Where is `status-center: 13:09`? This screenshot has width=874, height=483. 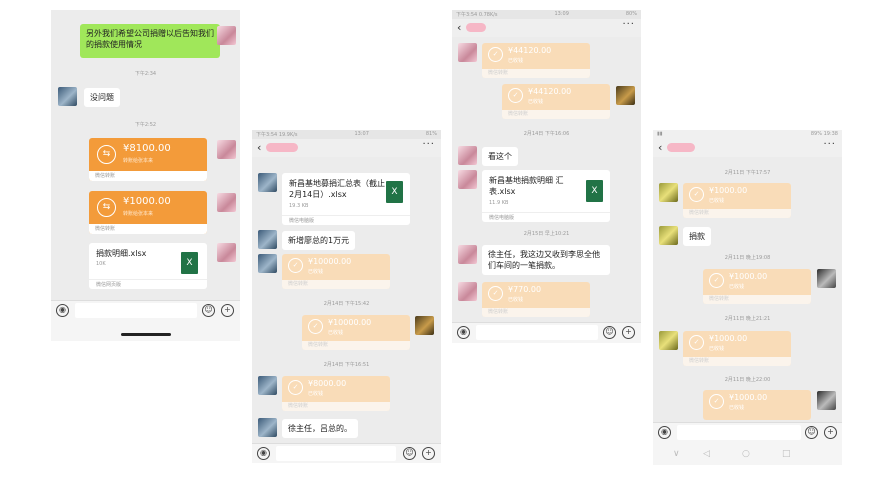
status-center: 13:09 is located at coordinates (561, 14).